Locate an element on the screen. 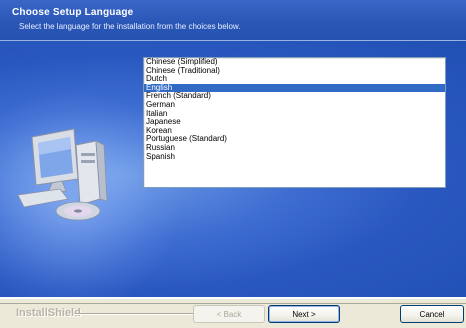  language-option: Spanish is located at coordinates (294, 157).